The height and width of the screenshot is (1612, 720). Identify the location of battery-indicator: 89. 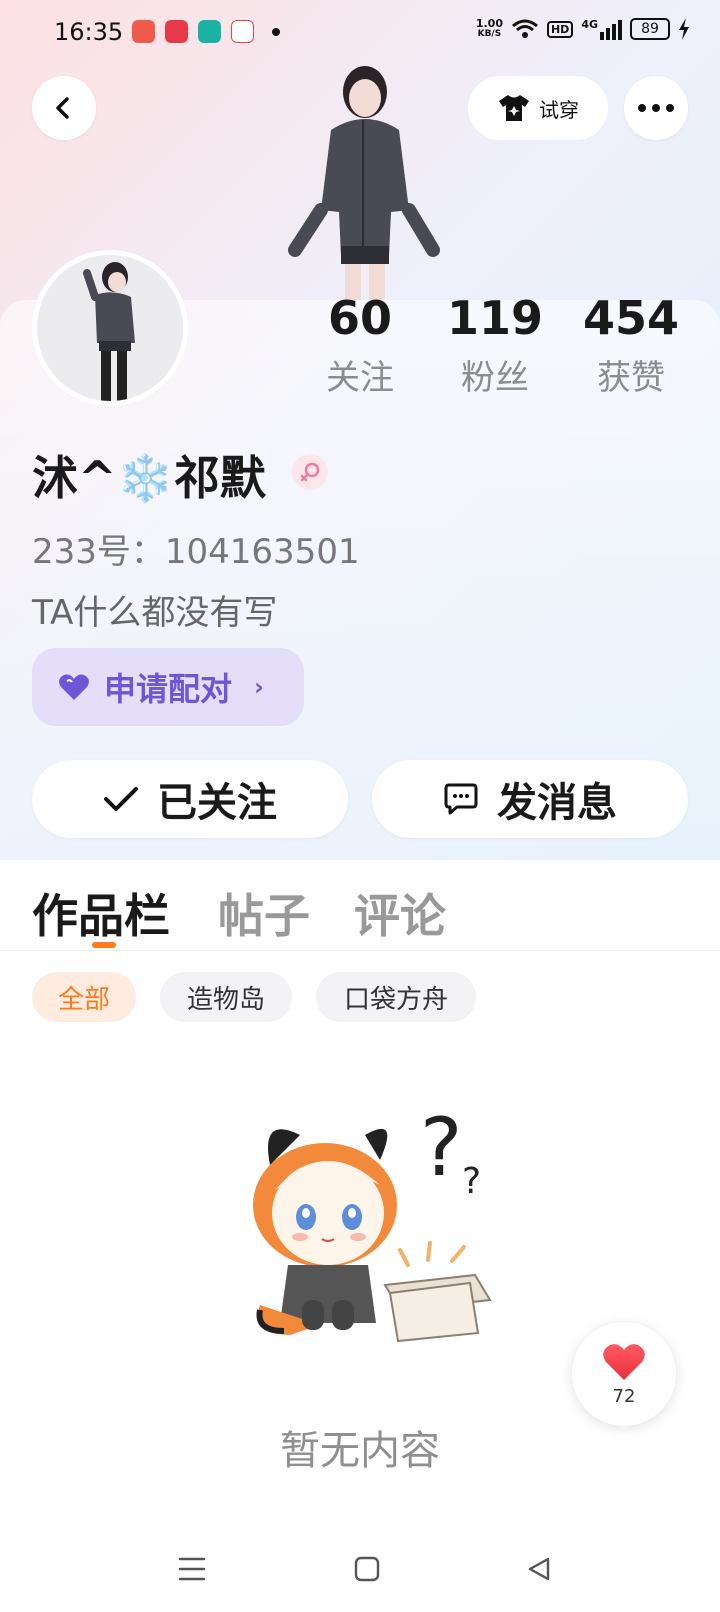
(650, 29).